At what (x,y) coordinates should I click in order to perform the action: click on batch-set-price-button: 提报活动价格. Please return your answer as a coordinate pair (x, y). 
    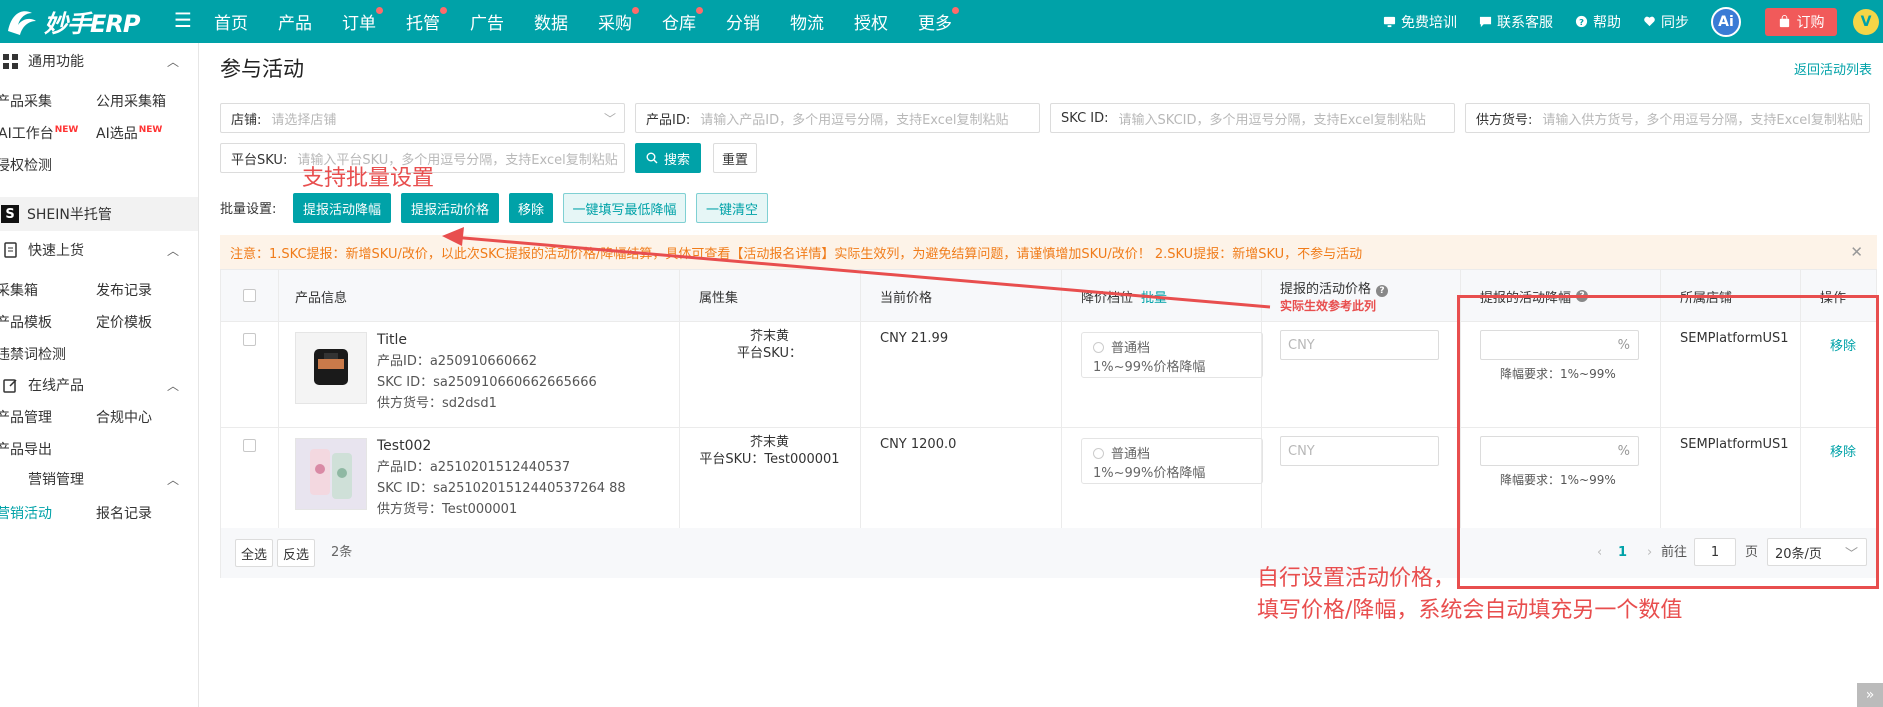
    Looking at the image, I should click on (450, 208).